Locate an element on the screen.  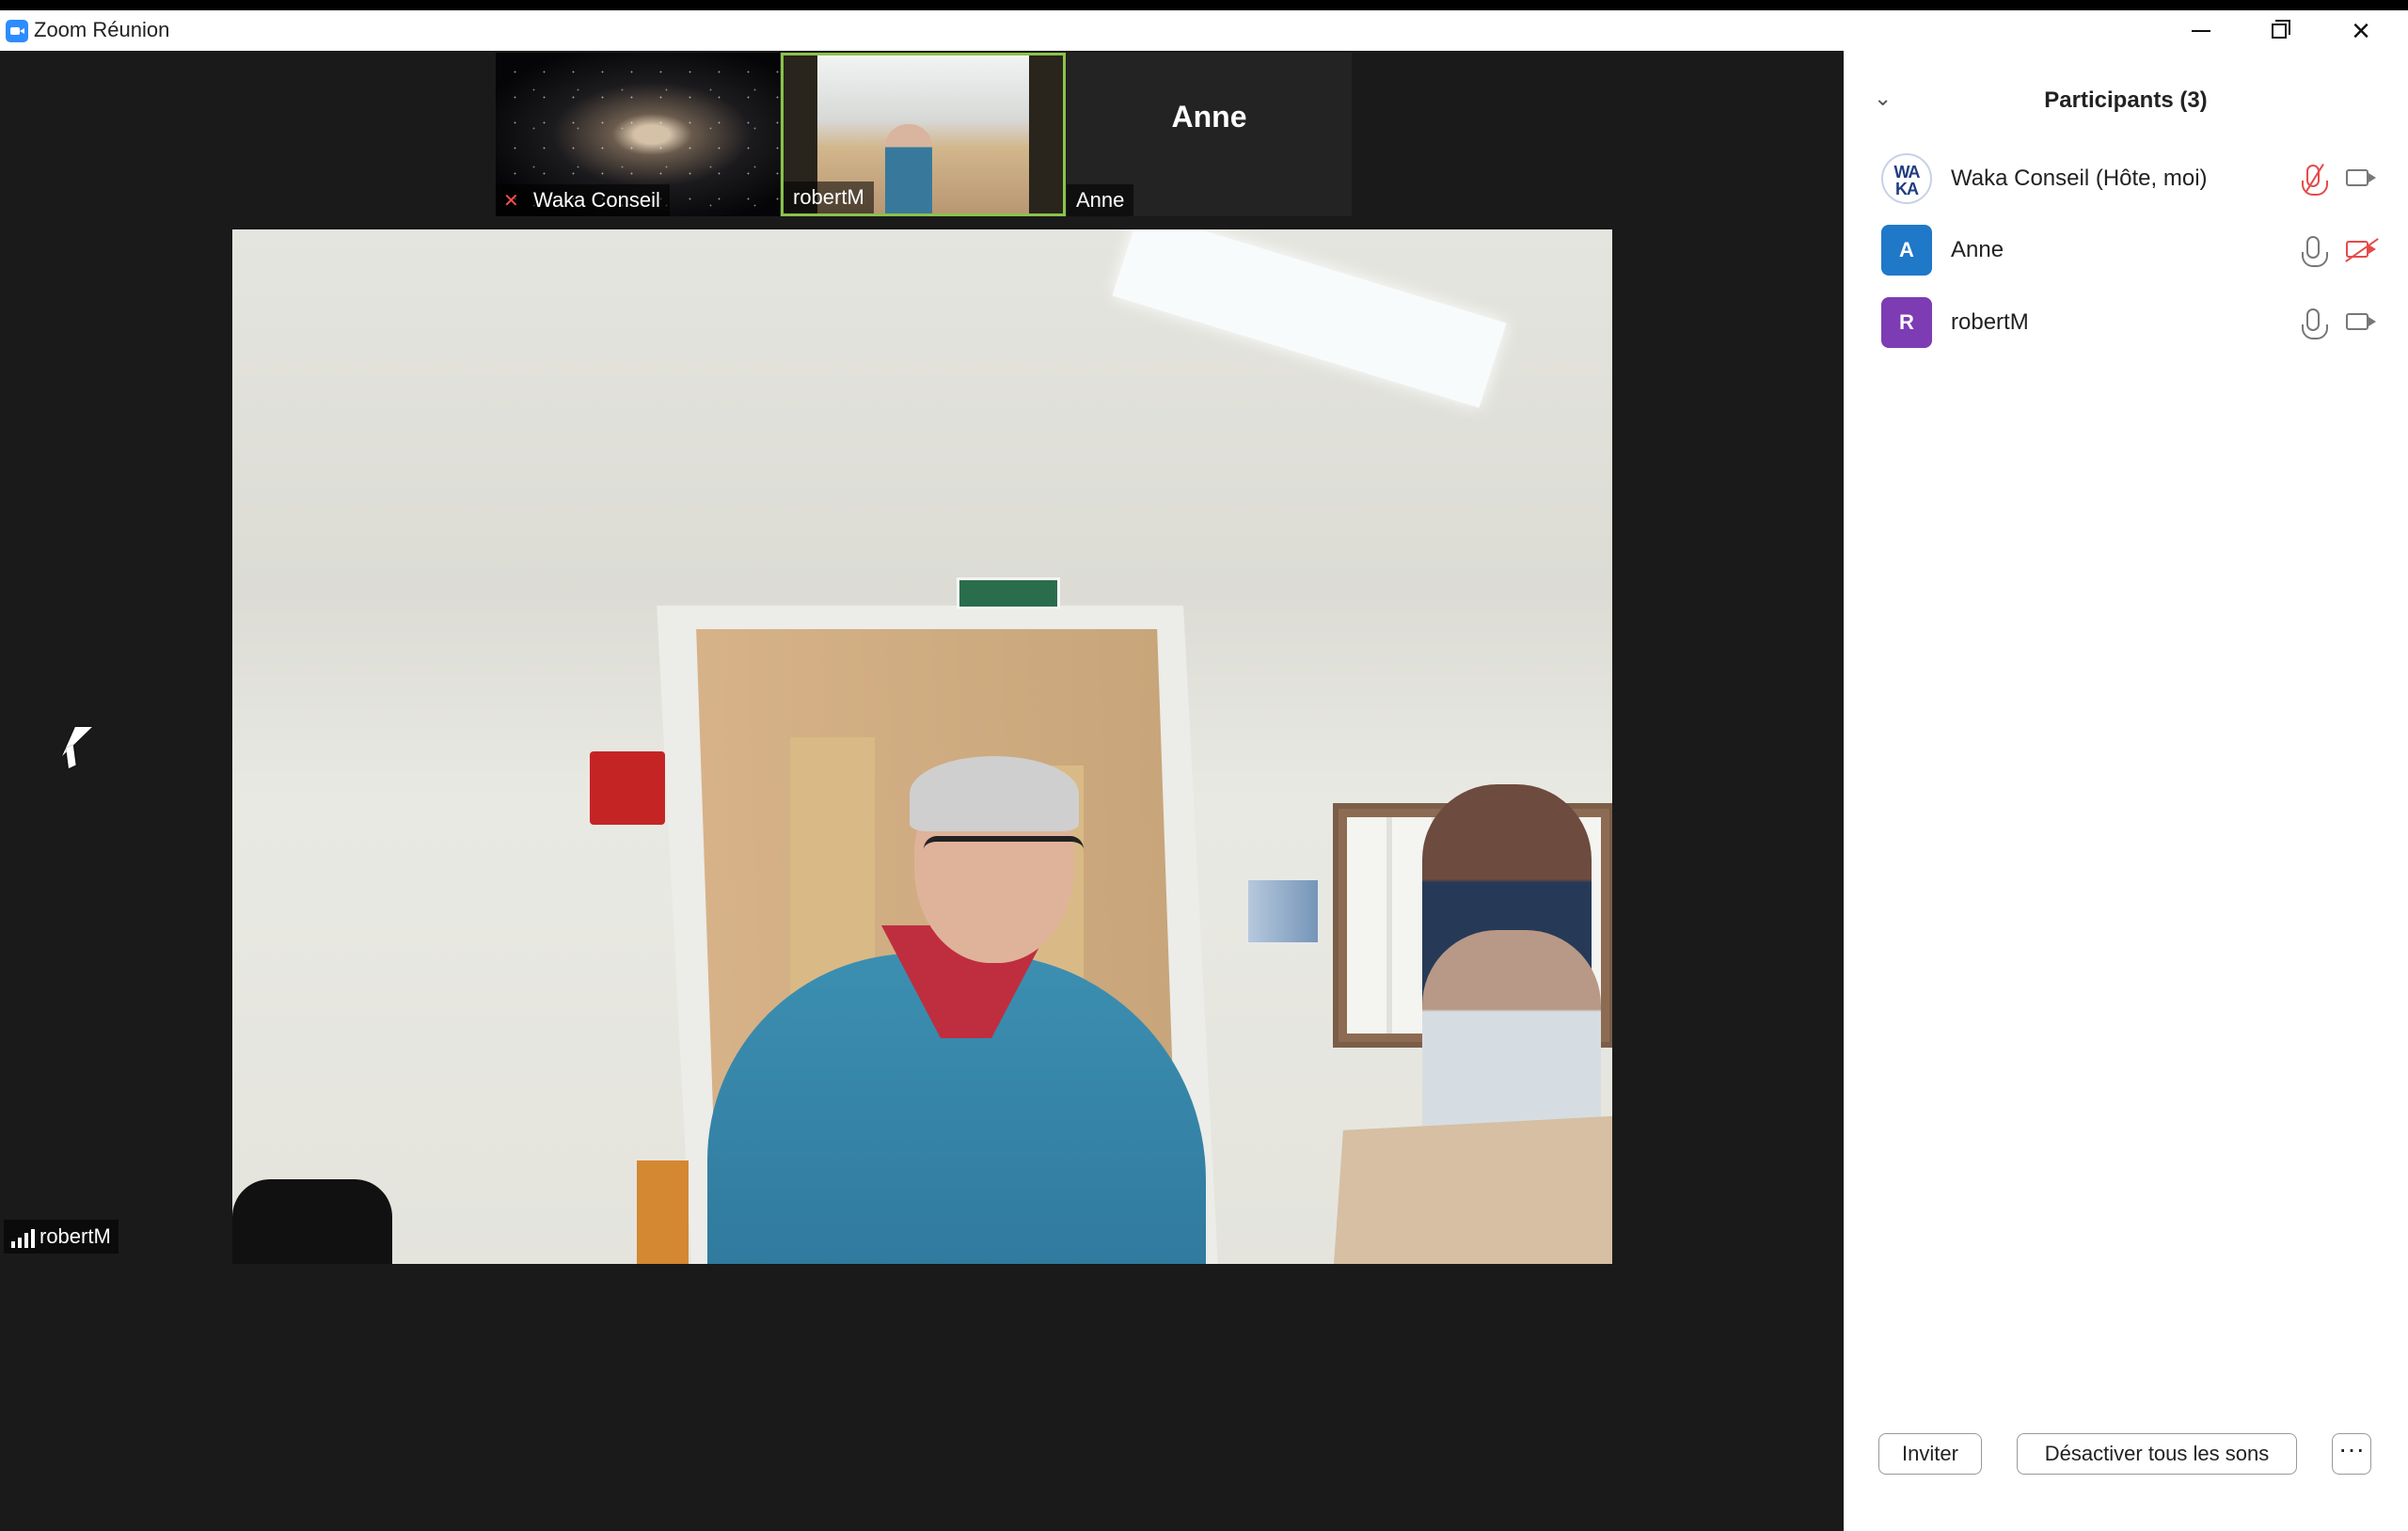
participants-title: Participants (3) is located at coordinates (2126, 100).